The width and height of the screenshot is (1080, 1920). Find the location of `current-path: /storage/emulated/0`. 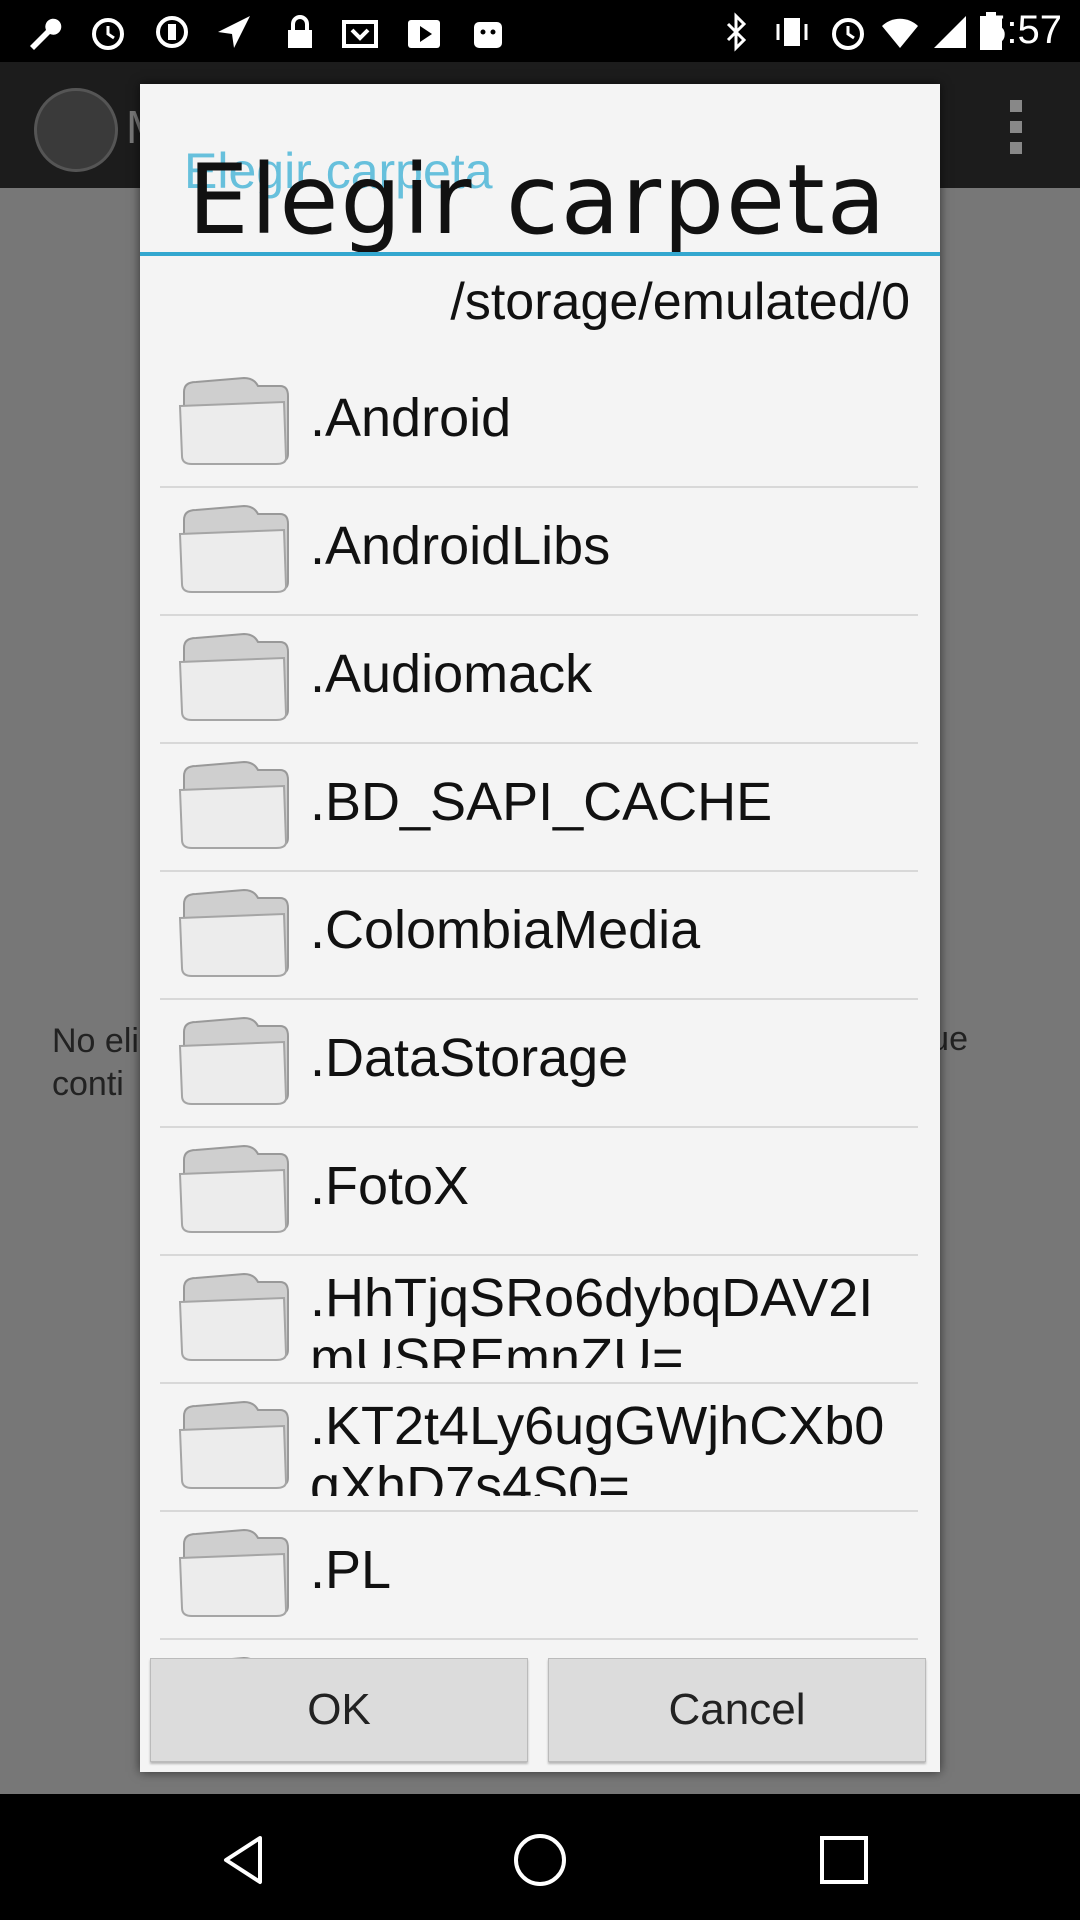

current-path: /storage/emulated/0 is located at coordinates (680, 302).